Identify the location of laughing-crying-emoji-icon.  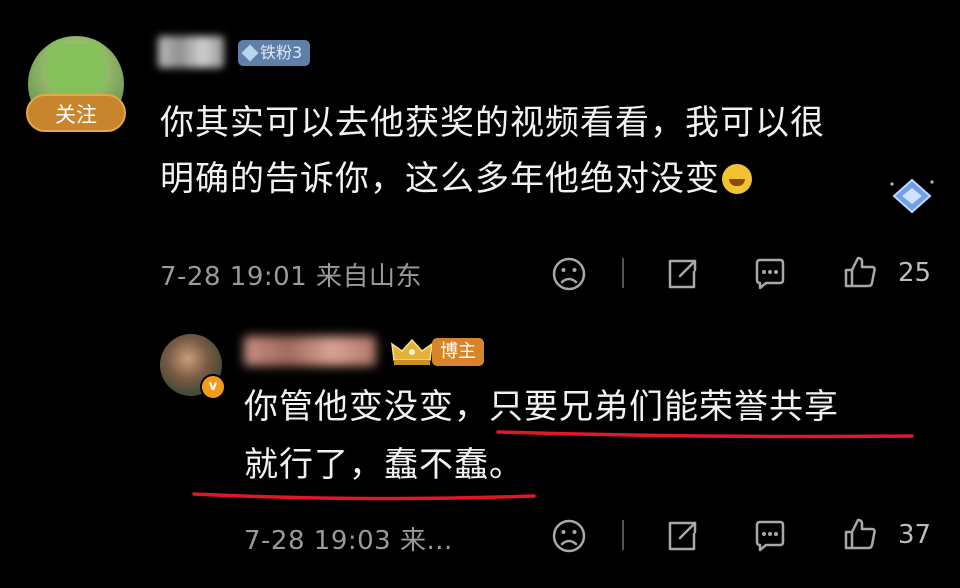
(737, 179).